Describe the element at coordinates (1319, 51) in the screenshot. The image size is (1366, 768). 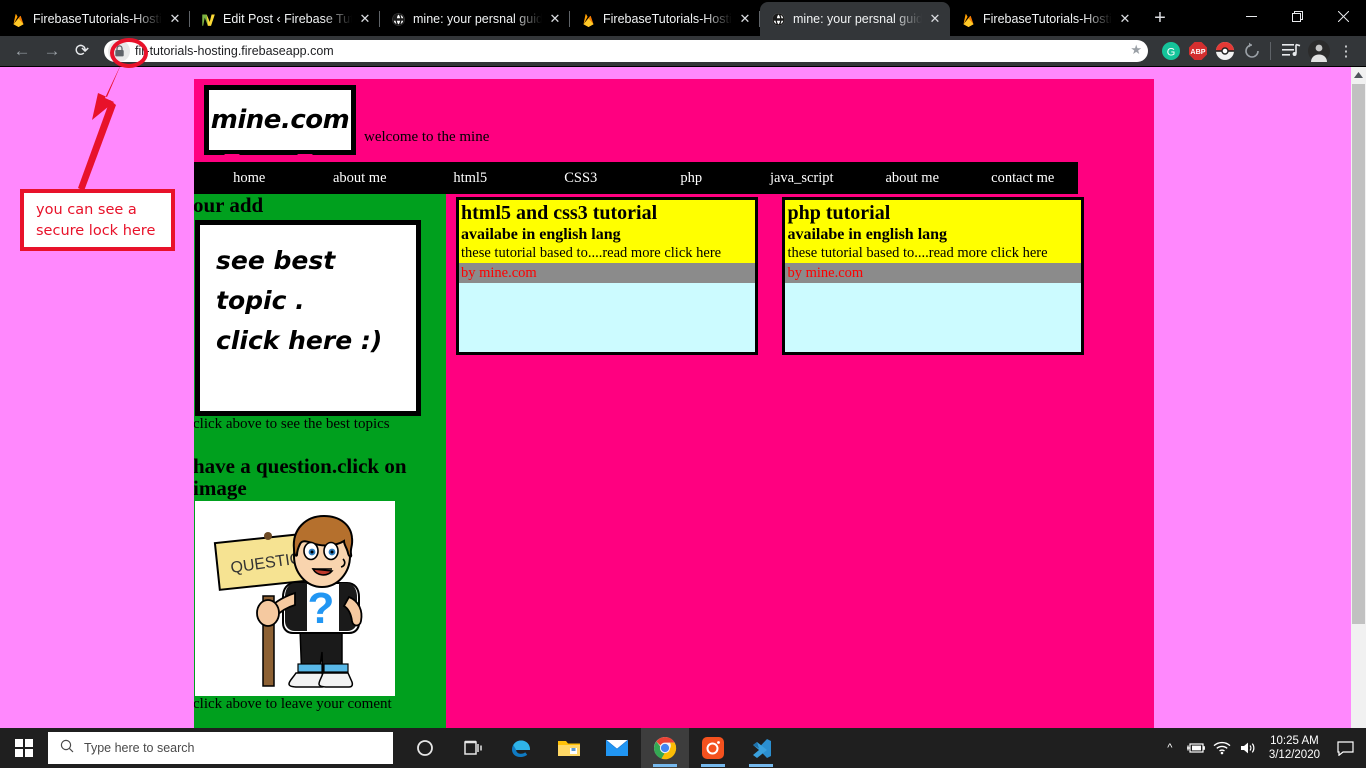
I see `profile-avatar` at that location.